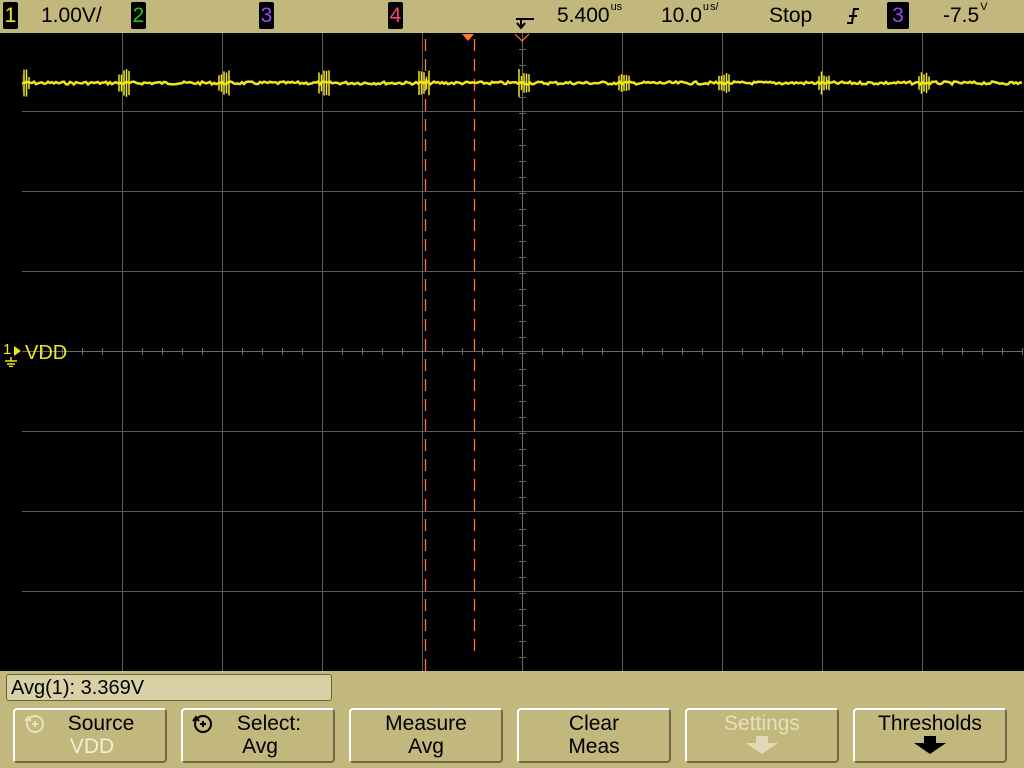 The width and height of the screenshot is (1024, 768). Describe the element at coordinates (616, 7) in the screenshot. I see `time-delay-unit: us` at that location.